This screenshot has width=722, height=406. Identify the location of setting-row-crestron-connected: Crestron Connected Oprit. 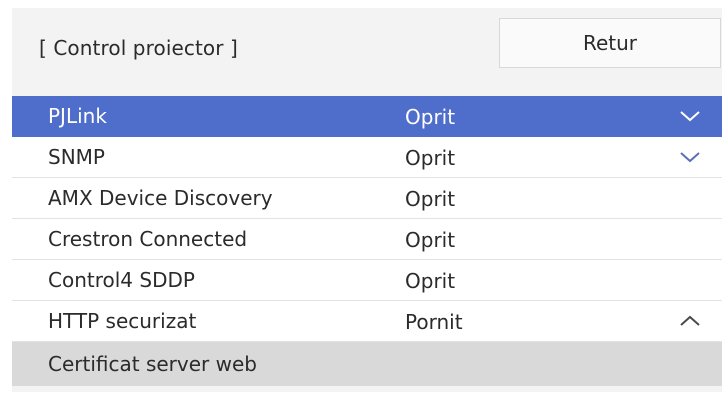
(367, 239).